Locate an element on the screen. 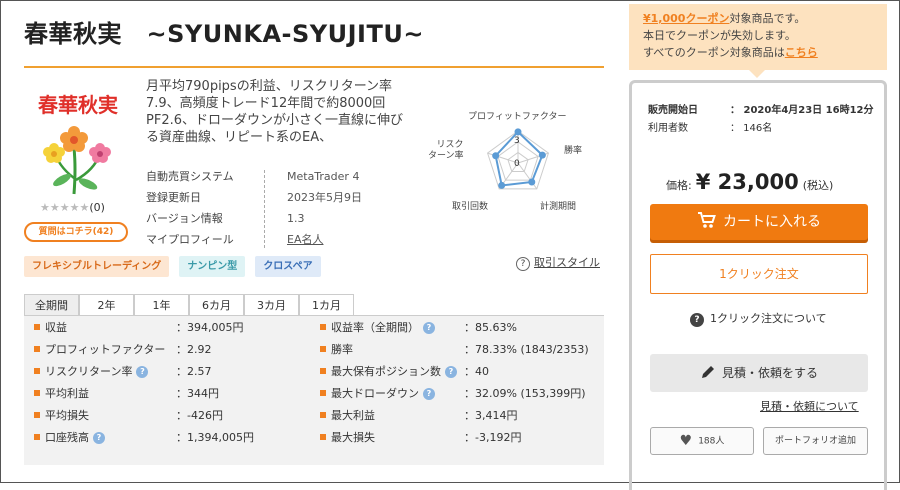 The width and height of the screenshot is (900, 490). stat-name: 最大ドローダウン is located at coordinates (375, 393).